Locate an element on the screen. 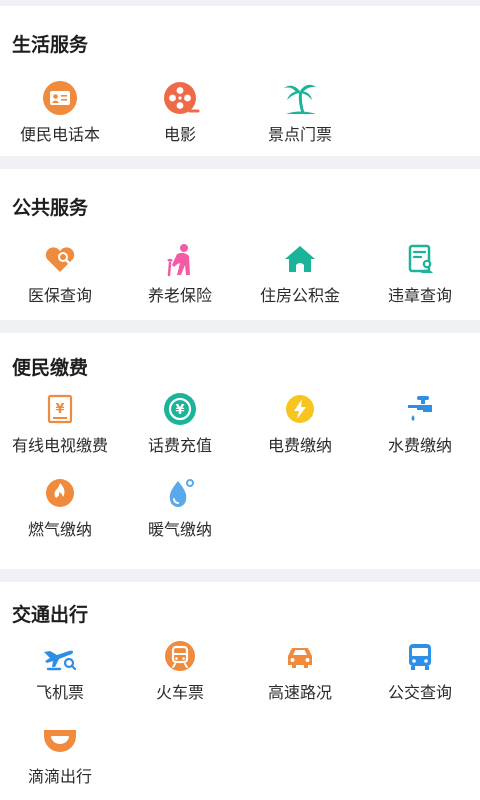 Image resolution: width=480 pixels, height=800 pixels. service-phone-recharge: ¥ 话费充值 is located at coordinates (180, 423).